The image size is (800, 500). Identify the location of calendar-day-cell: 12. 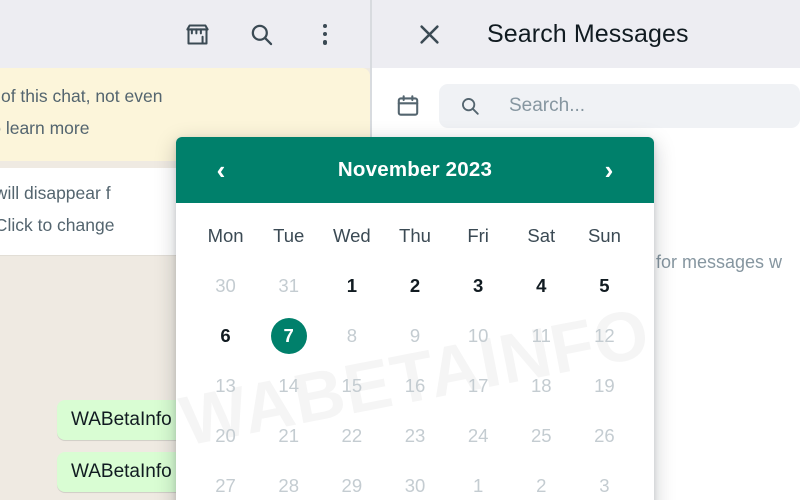
(604, 336).